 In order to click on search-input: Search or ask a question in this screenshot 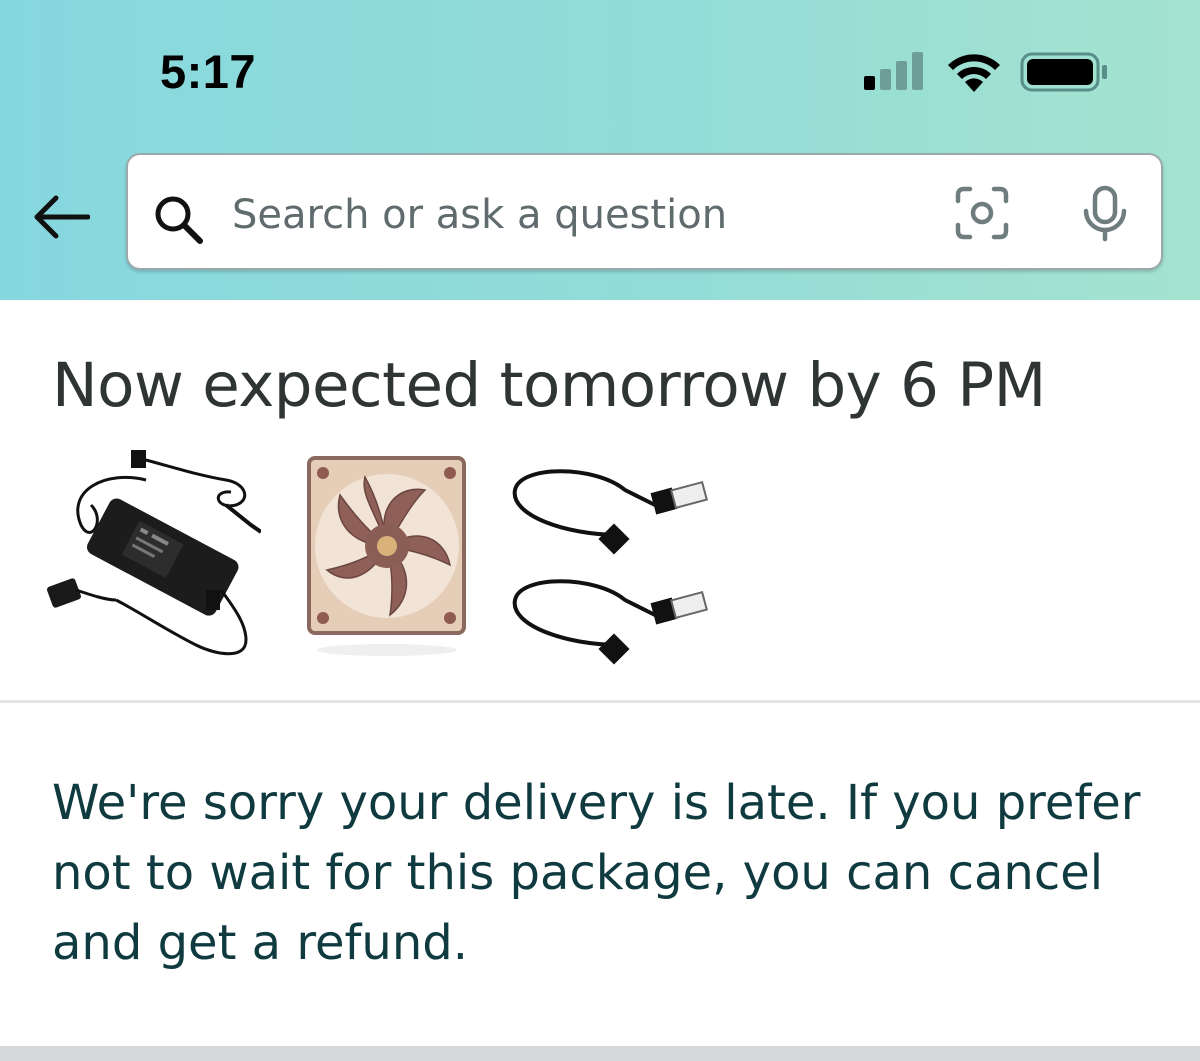, I will do `click(644, 211)`.